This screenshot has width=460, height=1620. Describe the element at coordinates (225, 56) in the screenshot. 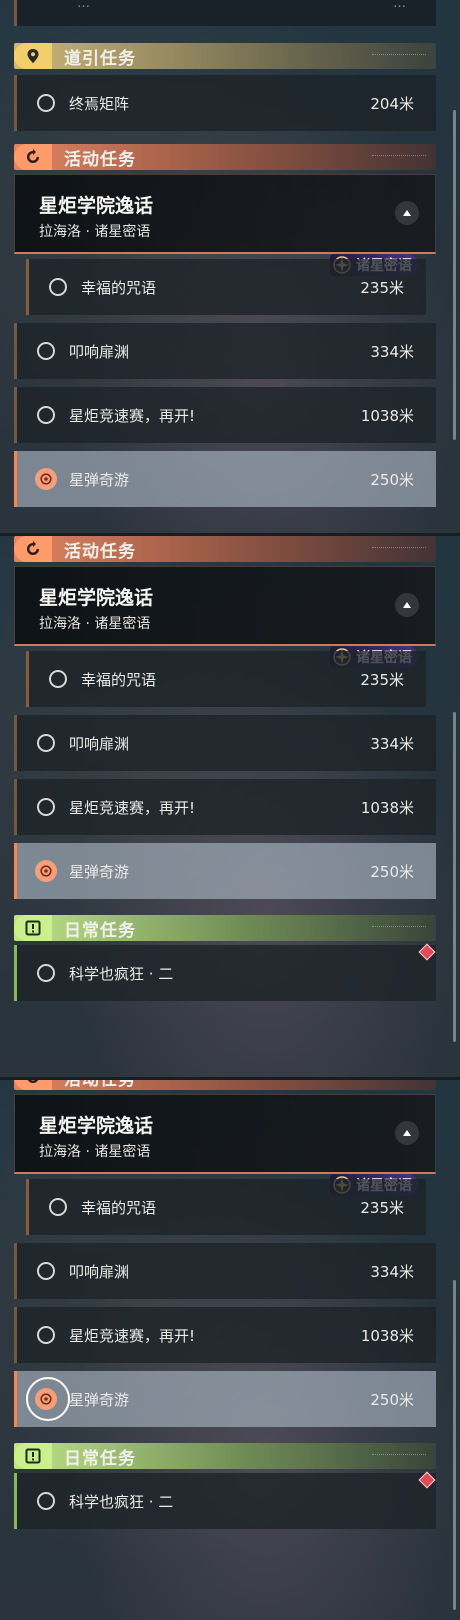

I see `guide-quest-header: 道引任务` at that location.